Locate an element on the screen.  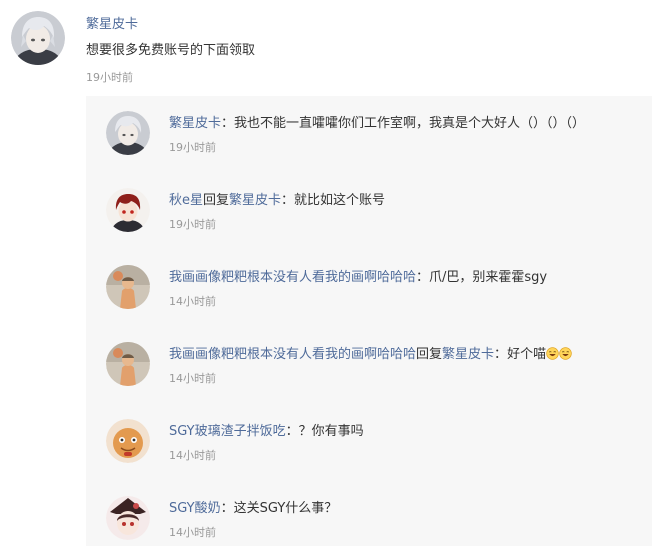
reply-text: 爪/巴，别来霍霍sgy is located at coordinates (488, 277).